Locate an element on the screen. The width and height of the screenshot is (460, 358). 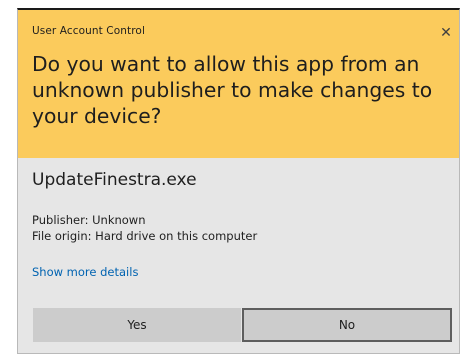
window-title: User Account Control is located at coordinates (88, 31).